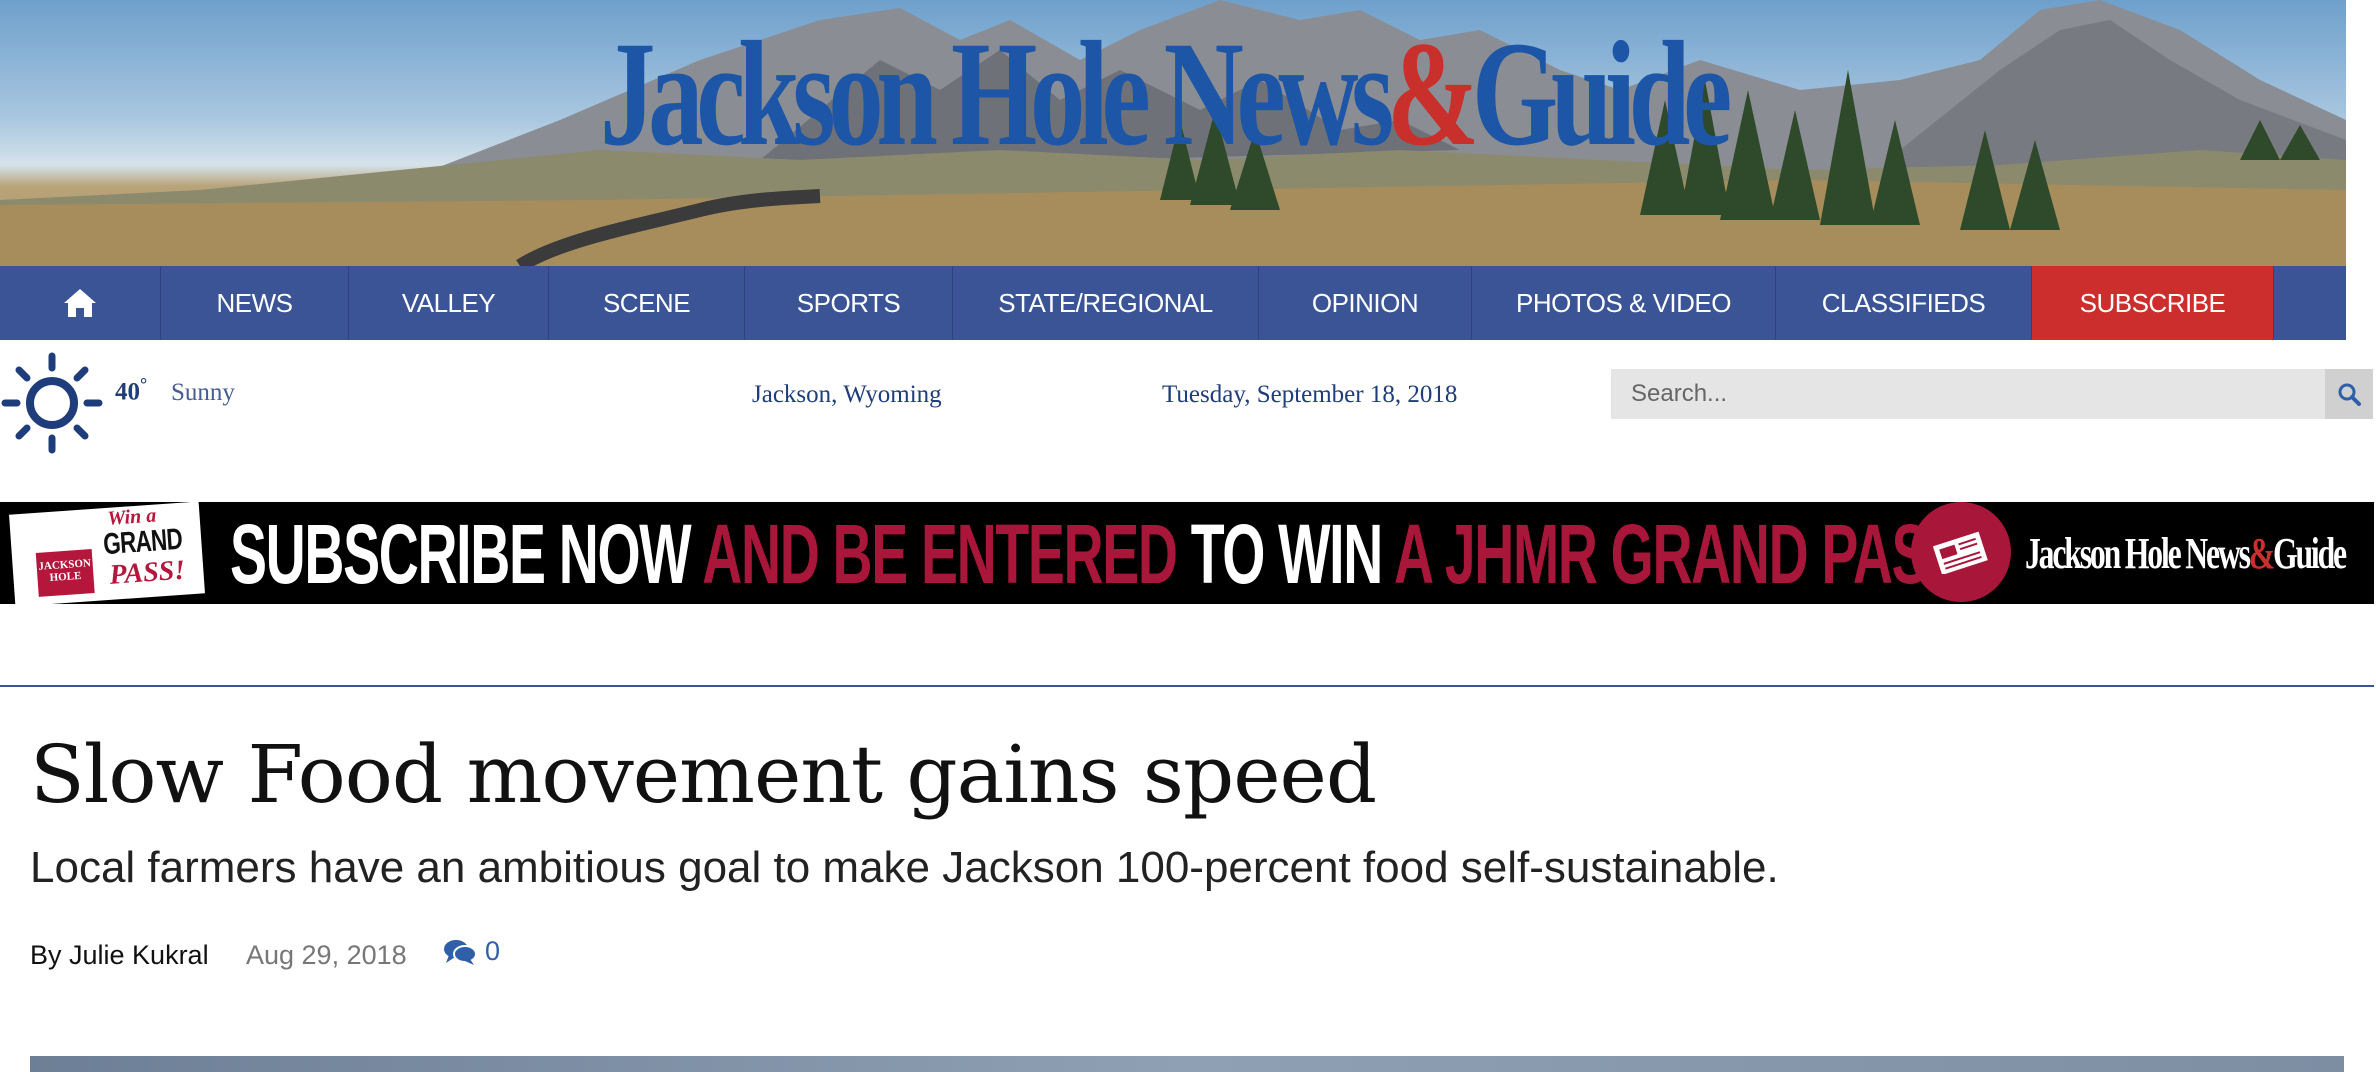 This screenshot has width=2376, height=1072. Describe the element at coordinates (647, 303) in the screenshot. I see `nav-item-scene: SCENE` at that location.